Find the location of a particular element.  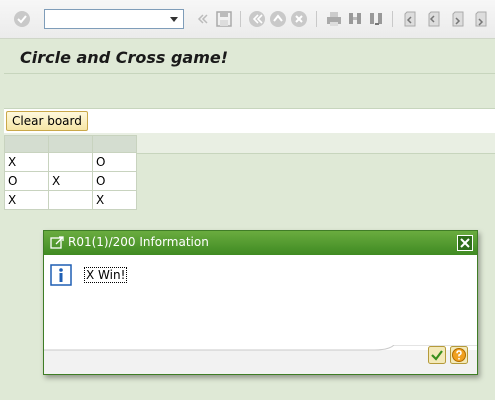

dialog-title: R01(1)/200 Information is located at coordinates (138, 242).